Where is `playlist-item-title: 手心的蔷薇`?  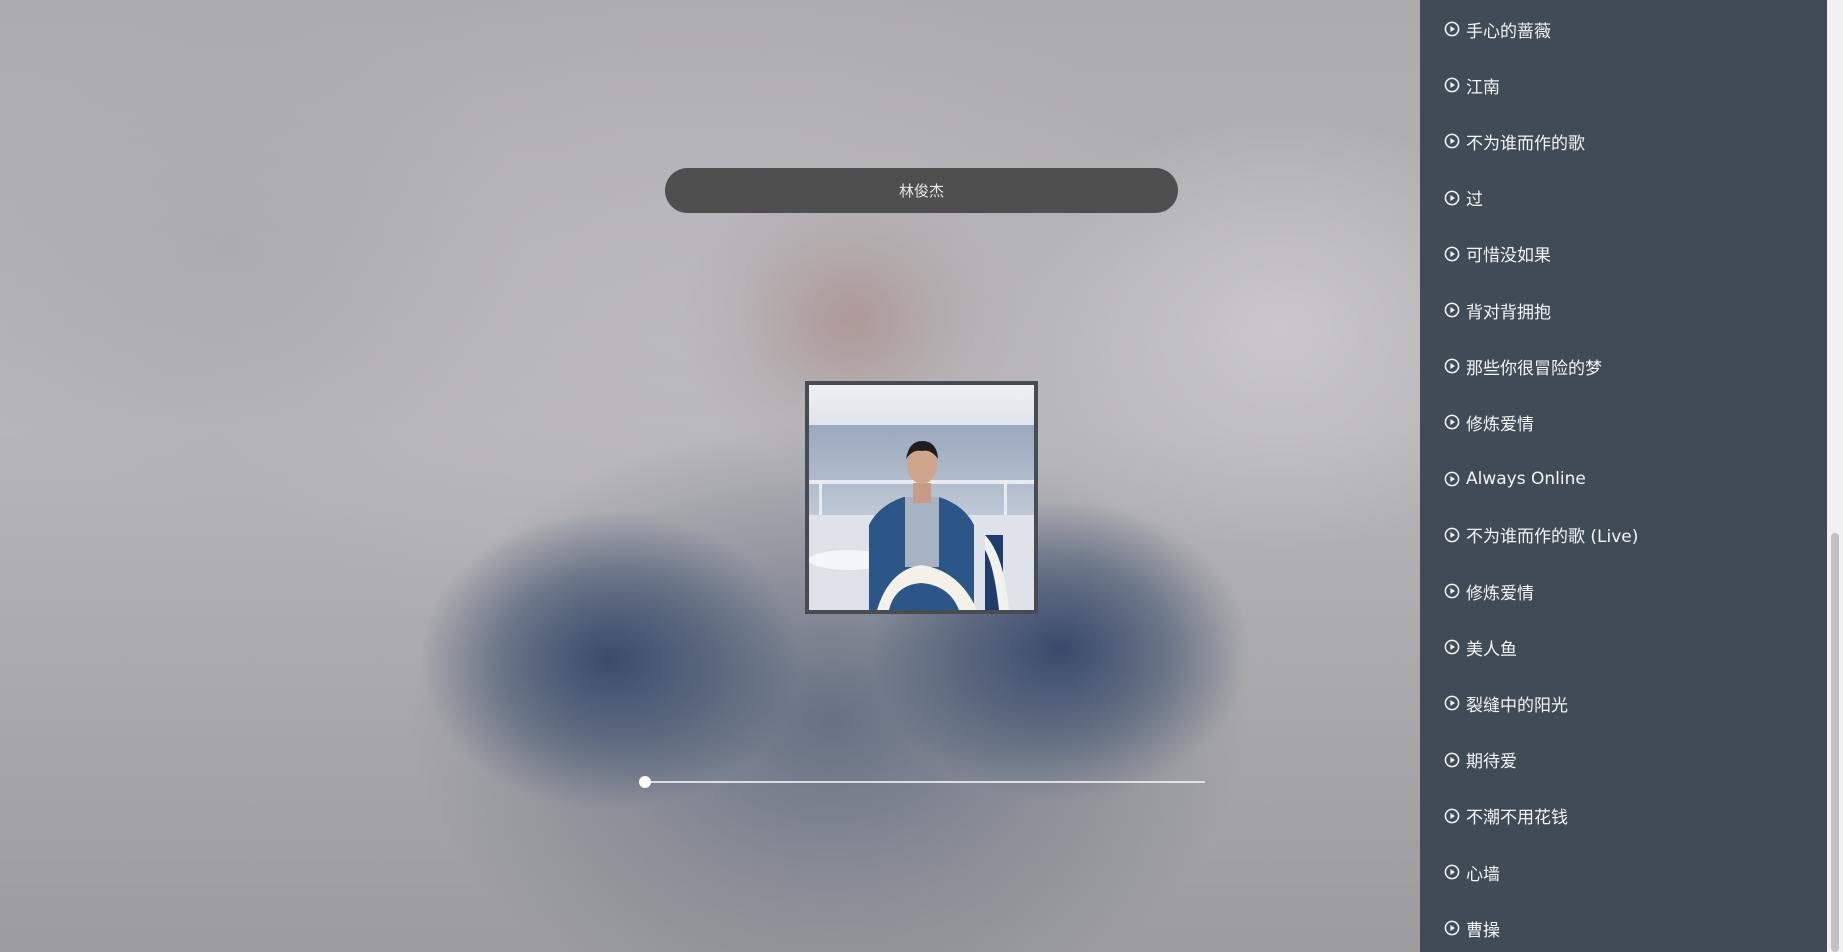
playlist-item-title: 手心的蔷薇 is located at coordinates (1508, 31).